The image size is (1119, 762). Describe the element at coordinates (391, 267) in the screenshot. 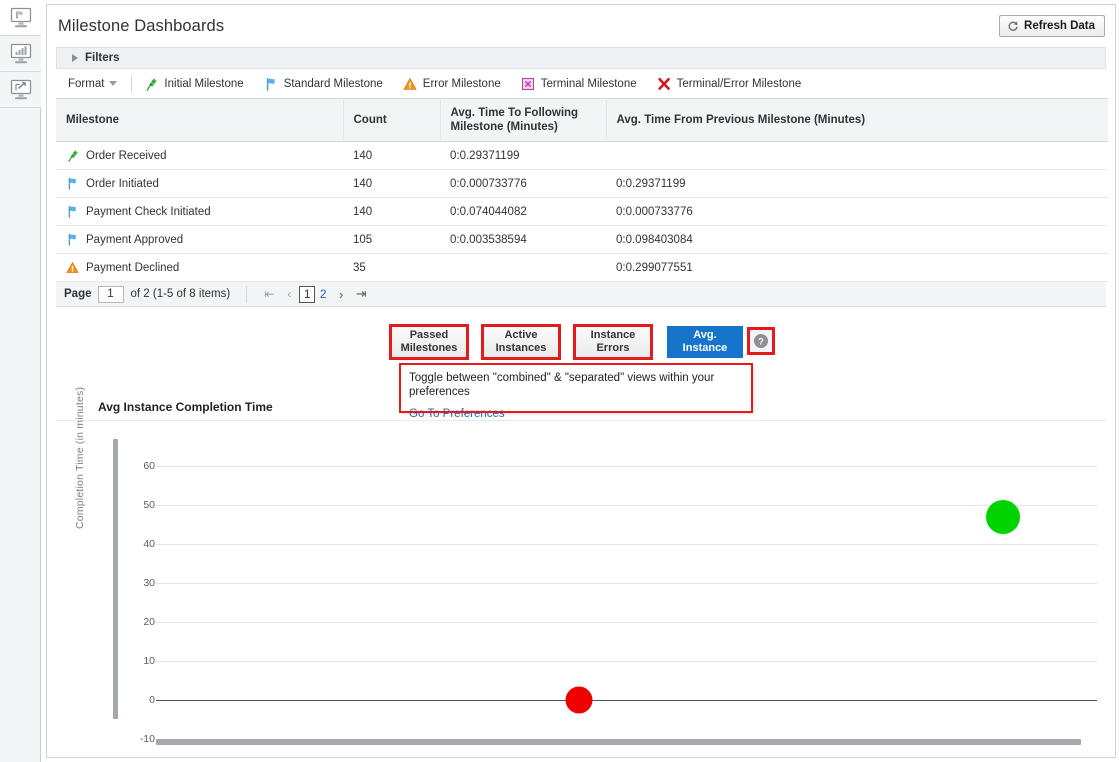

I see `cell-count: 35` at that location.